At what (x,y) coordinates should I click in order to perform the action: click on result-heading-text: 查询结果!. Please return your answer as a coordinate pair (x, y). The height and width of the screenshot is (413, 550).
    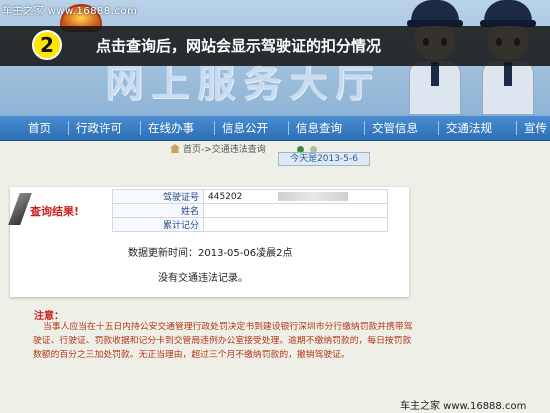
    Looking at the image, I should click on (55, 211).